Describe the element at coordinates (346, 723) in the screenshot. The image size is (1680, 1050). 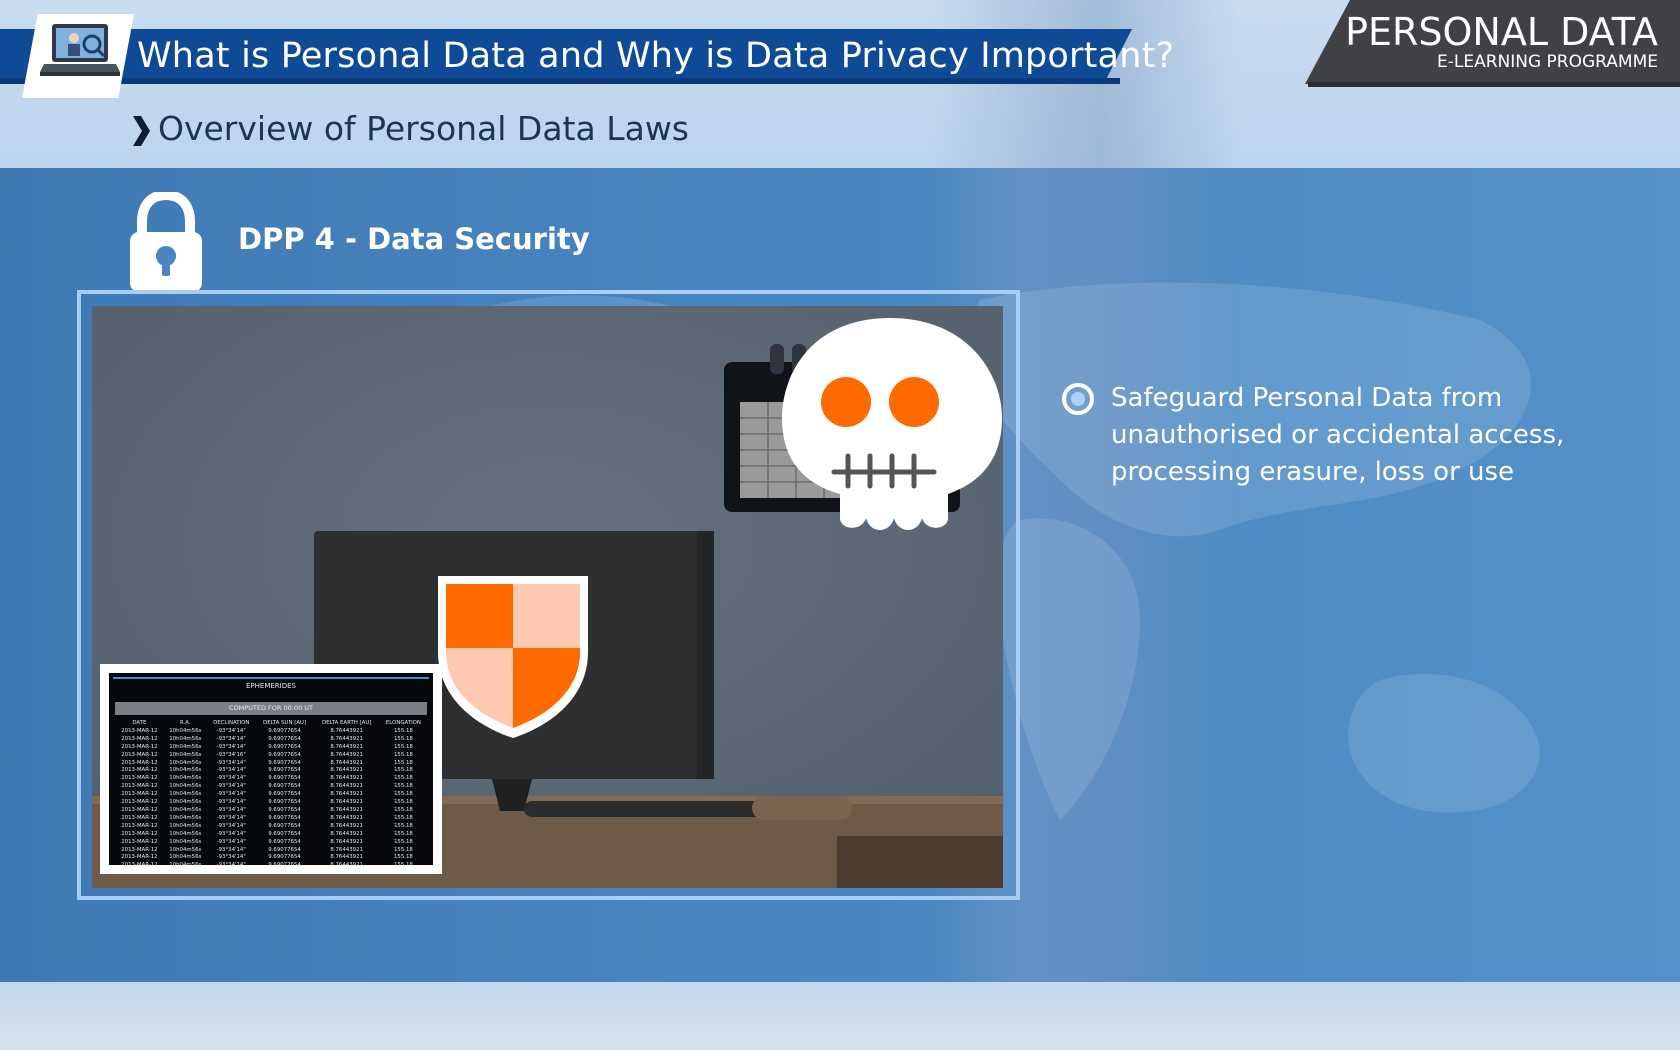
I see `column-header: DELTA EARTH [AU]` at that location.